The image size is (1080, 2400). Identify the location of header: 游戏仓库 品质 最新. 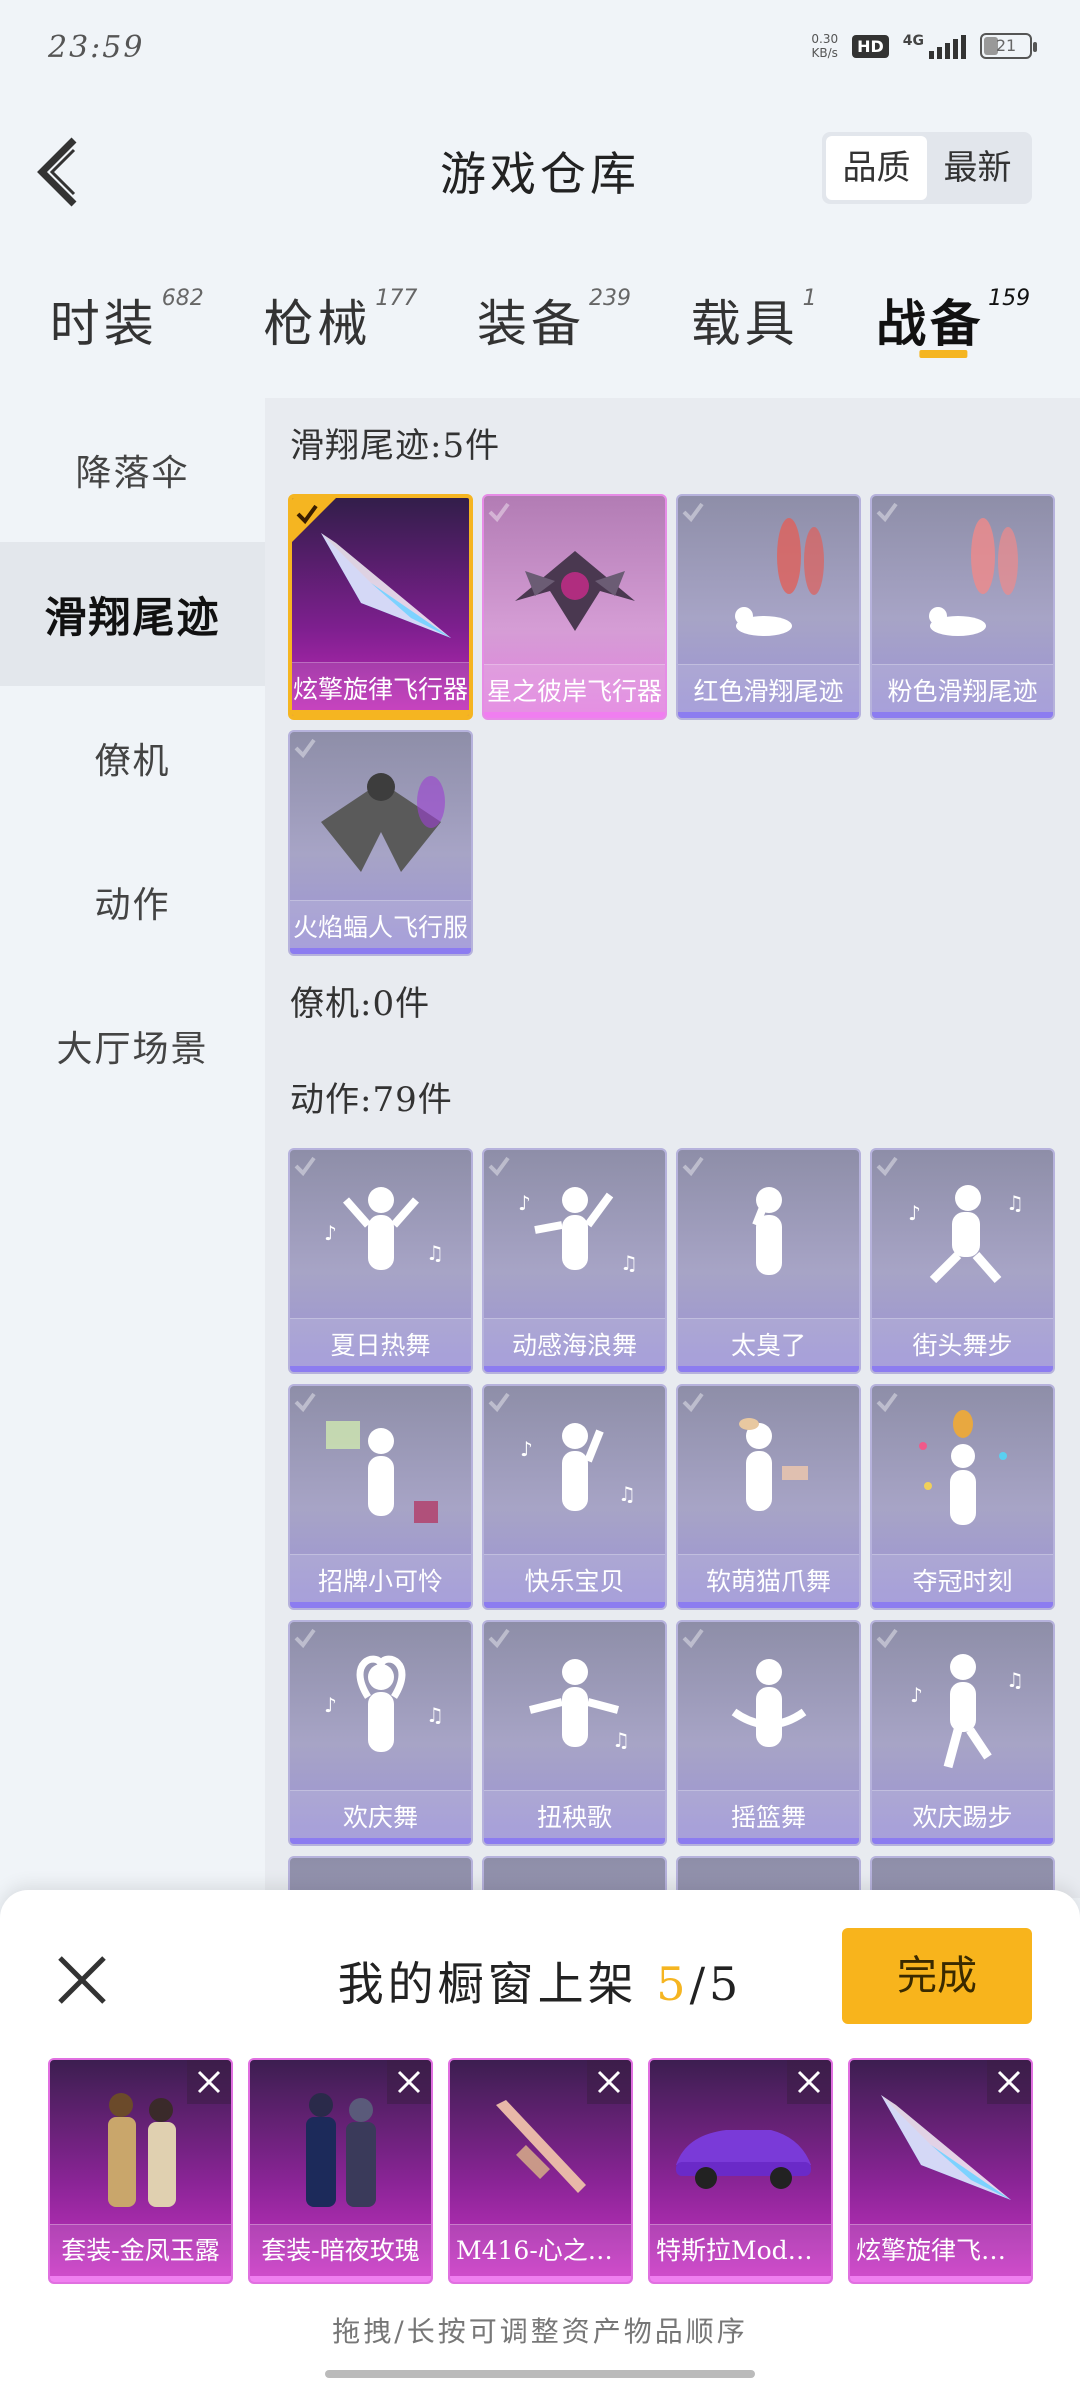
(540, 170).